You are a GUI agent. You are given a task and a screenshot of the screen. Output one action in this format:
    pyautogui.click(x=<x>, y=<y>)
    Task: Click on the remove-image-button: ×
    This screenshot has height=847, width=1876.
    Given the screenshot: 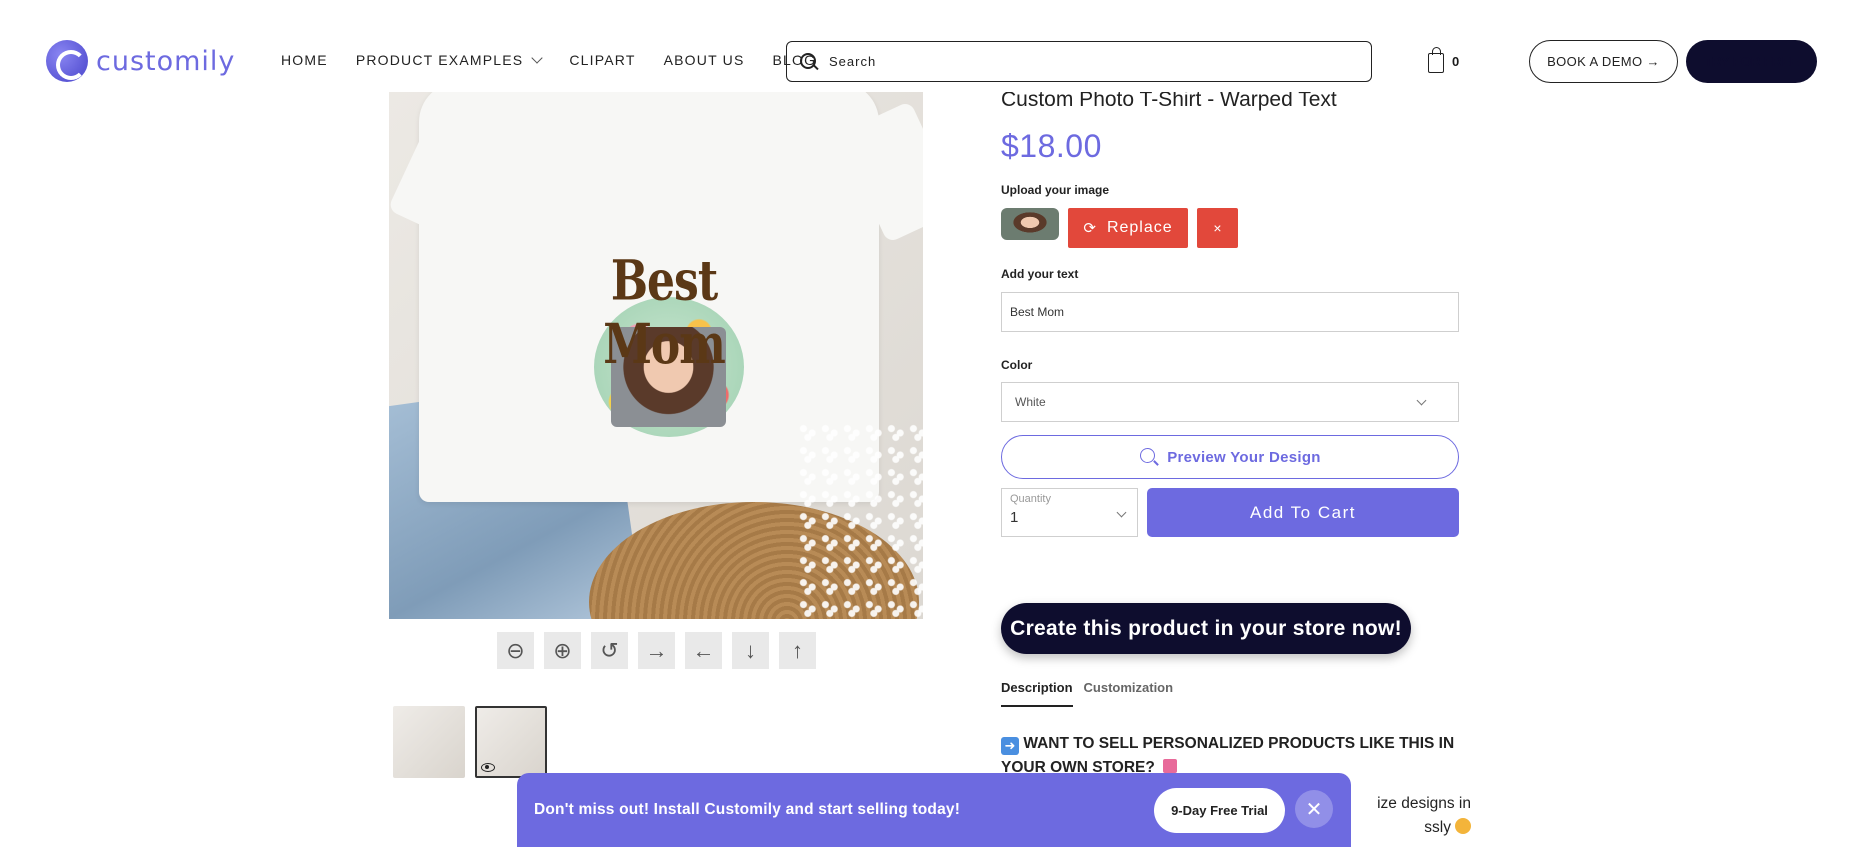 What is the action you would take?
    pyautogui.click(x=1217, y=228)
    